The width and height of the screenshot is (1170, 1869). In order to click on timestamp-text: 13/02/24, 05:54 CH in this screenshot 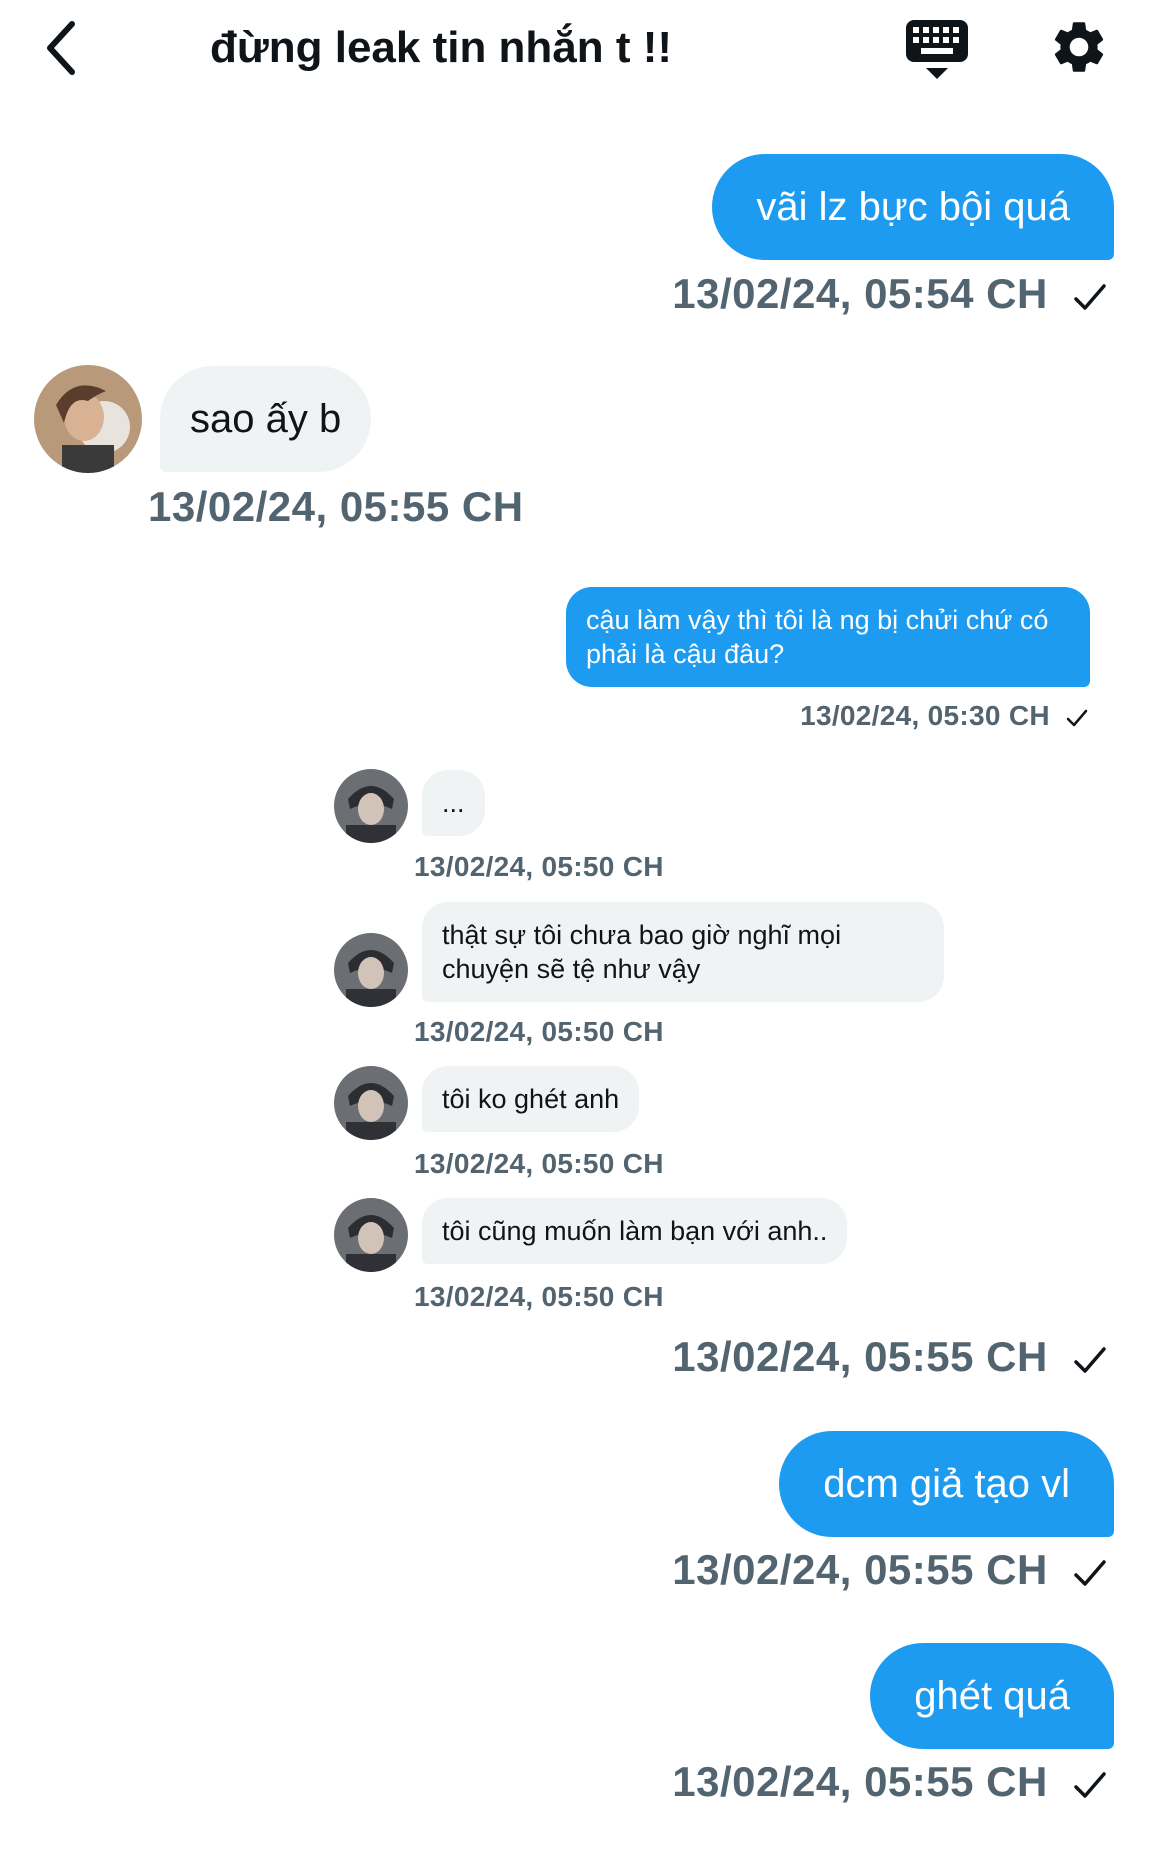, I will do `click(860, 293)`.